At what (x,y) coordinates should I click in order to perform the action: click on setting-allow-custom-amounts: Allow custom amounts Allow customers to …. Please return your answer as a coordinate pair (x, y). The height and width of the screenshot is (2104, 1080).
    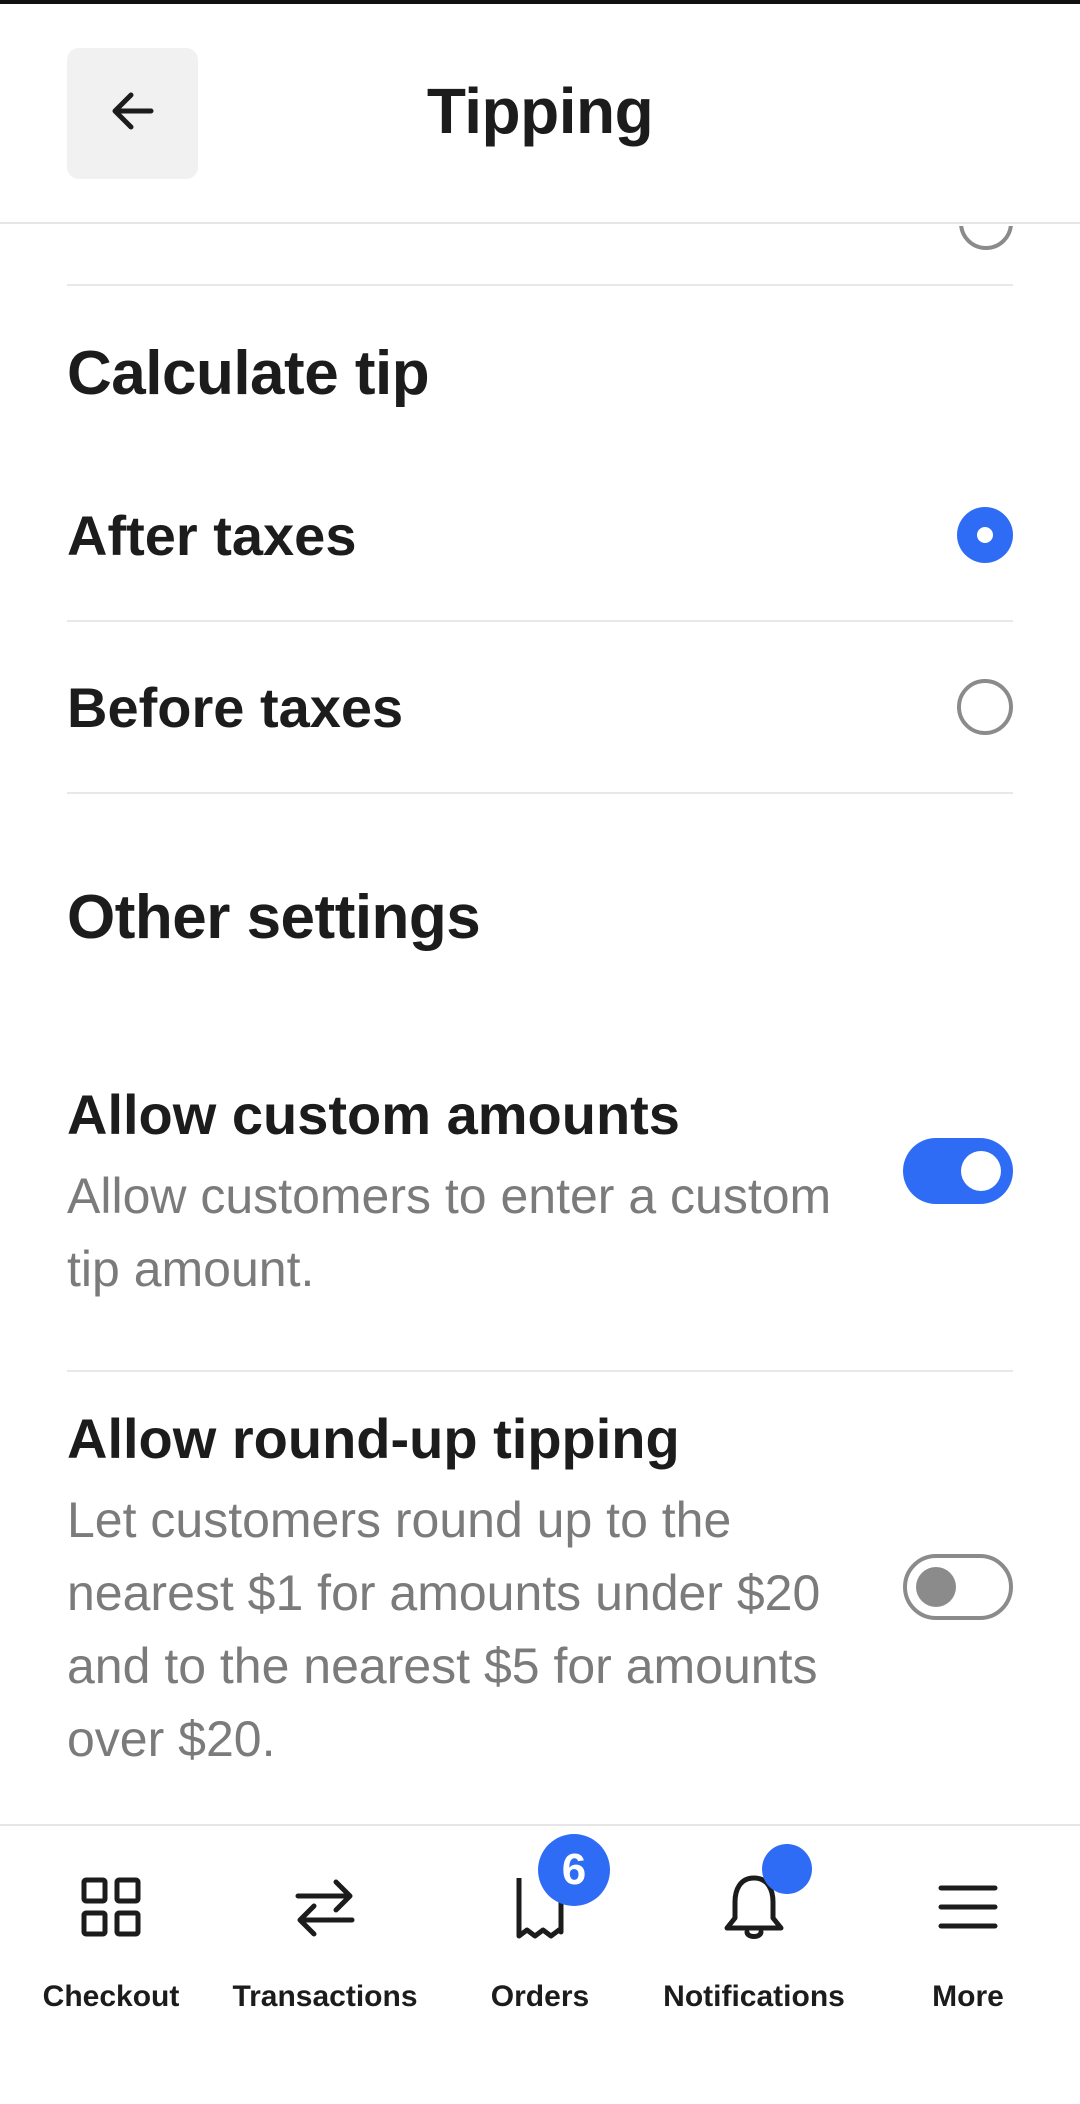
    Looking at the image, I should click on (540, 1227).